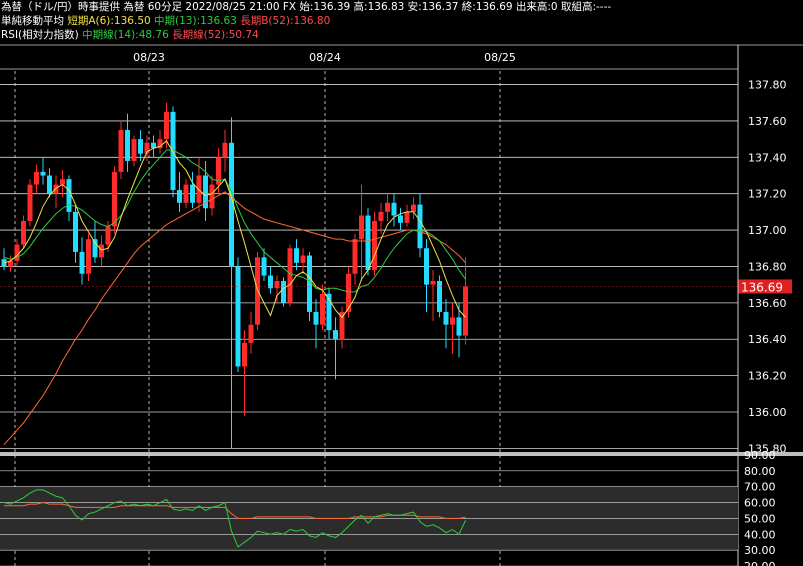 The width and height of the screenshot is (803, 566). Describe the element at coordinates (767, 230) in the screenshot. I see `price-tick-label: 137.00` at that location.